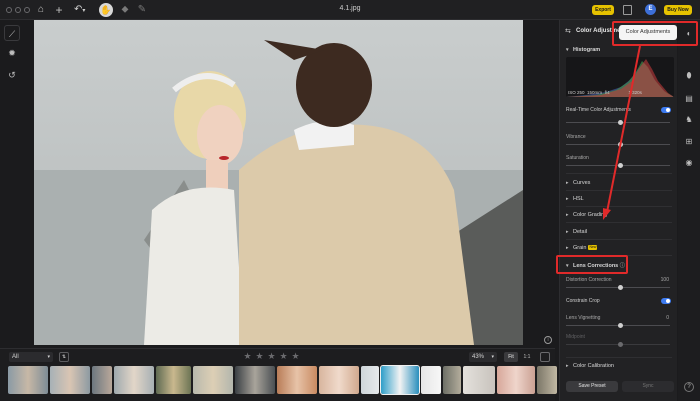  Describe the element at coordinates (478, 357) in the screenshot. I see `zoom-value: 43%` at that location.